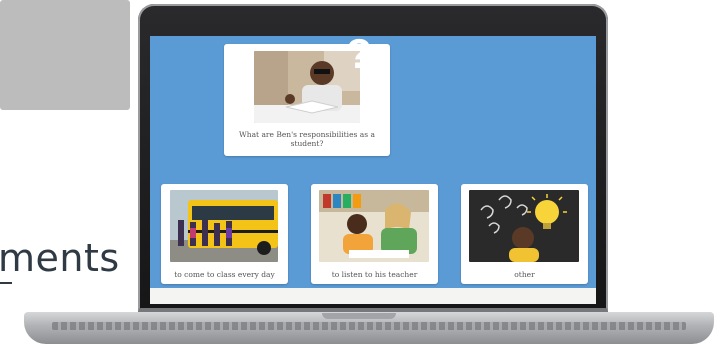 The image size is (718, 352). I want to click on answer-card-other: other, so click(524, 234).